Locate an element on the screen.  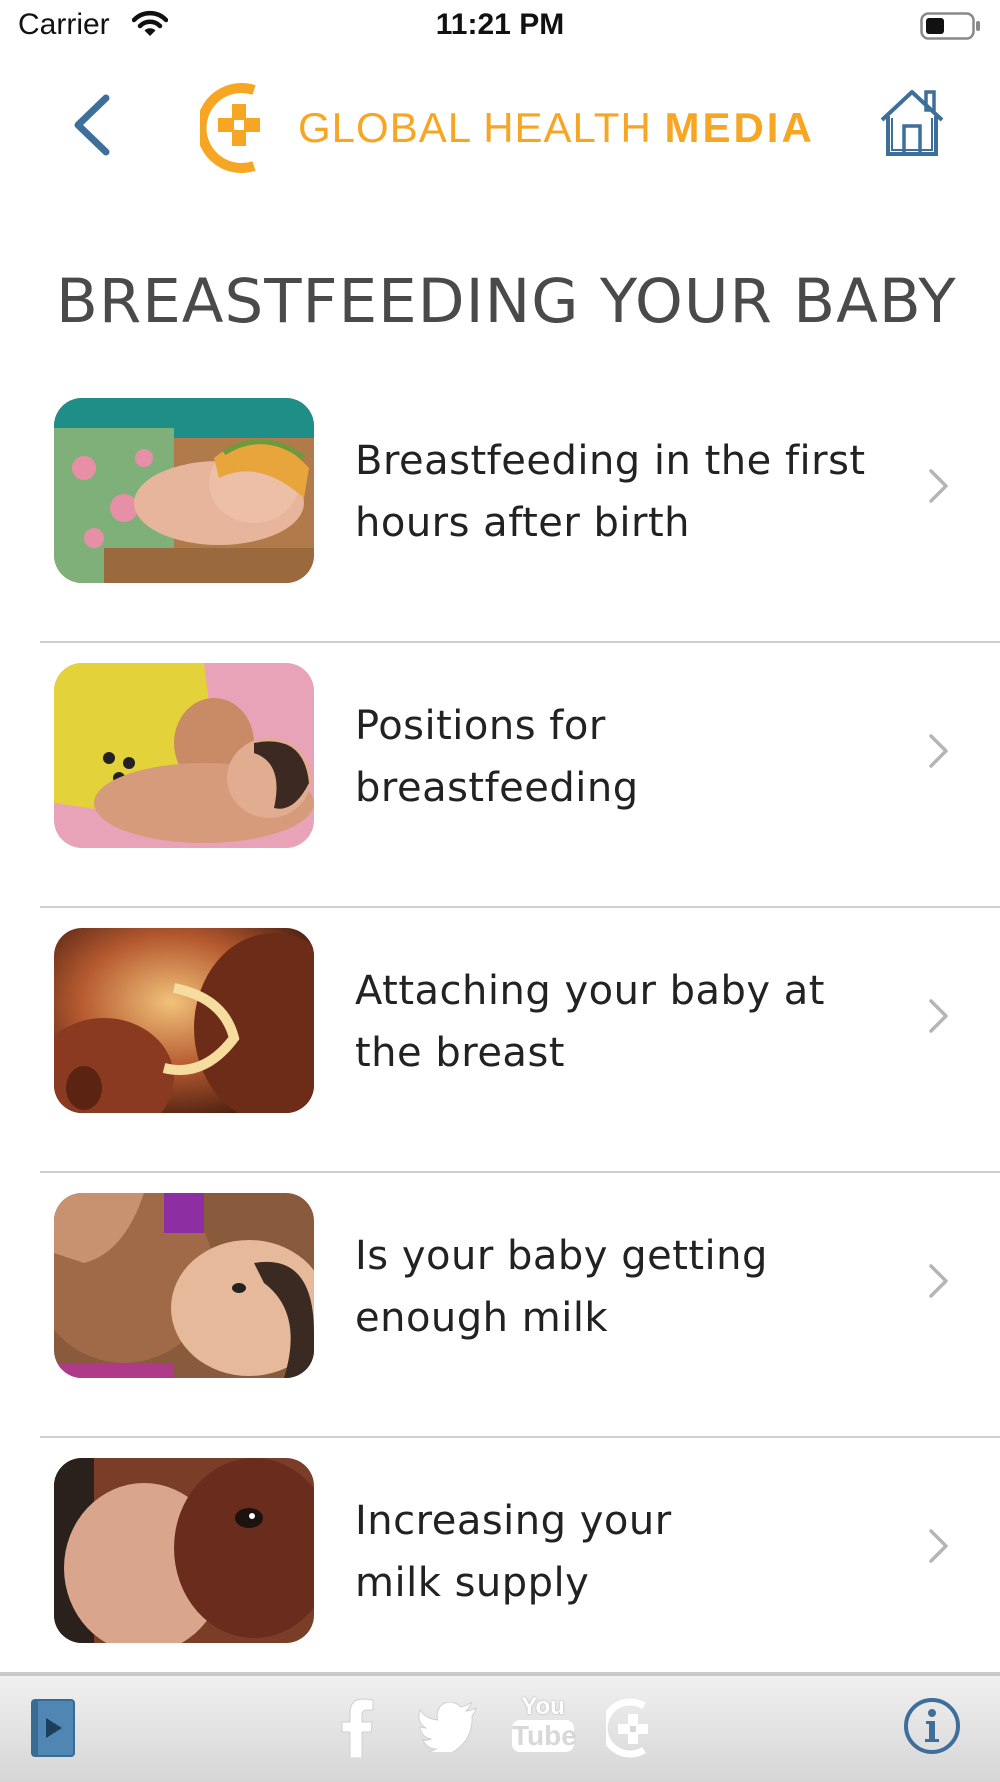
facebook-icon is located at coordinates (357, 1730).